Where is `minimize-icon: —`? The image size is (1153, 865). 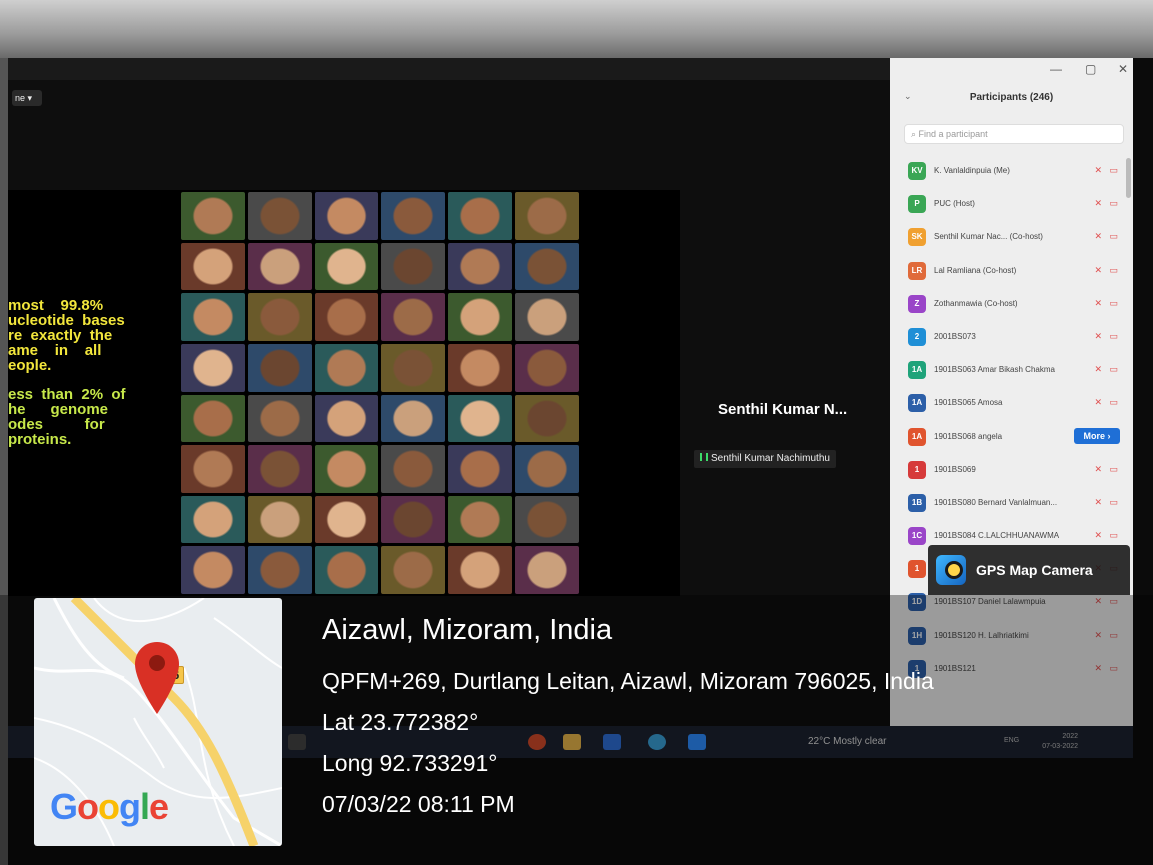 minimize-icon: — is located at coordinates (1056, 69).